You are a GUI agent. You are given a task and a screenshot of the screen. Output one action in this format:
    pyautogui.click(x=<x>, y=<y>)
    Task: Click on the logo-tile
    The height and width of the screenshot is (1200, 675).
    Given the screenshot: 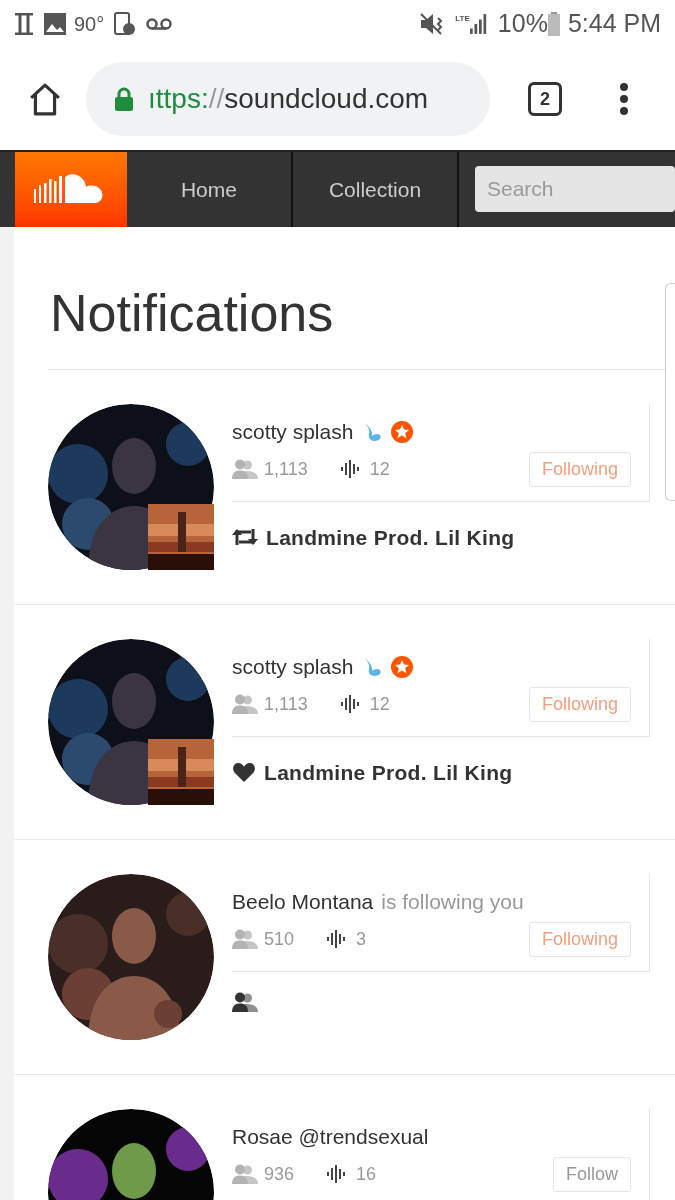 What is the action you would take?
    pyautogui.click(x=71, y=189)
    